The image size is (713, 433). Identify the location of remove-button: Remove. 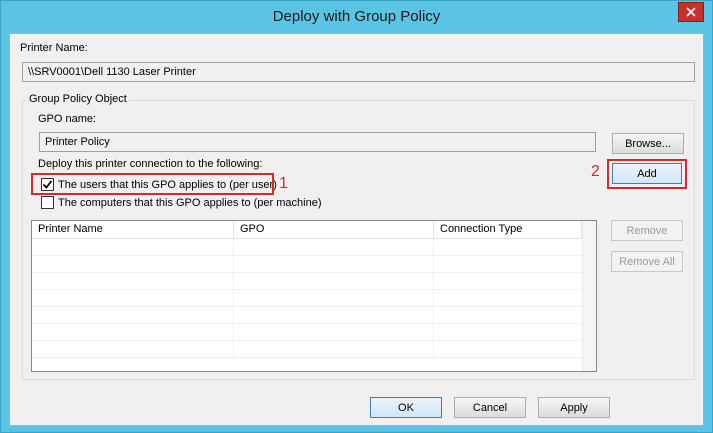
(647, 230).